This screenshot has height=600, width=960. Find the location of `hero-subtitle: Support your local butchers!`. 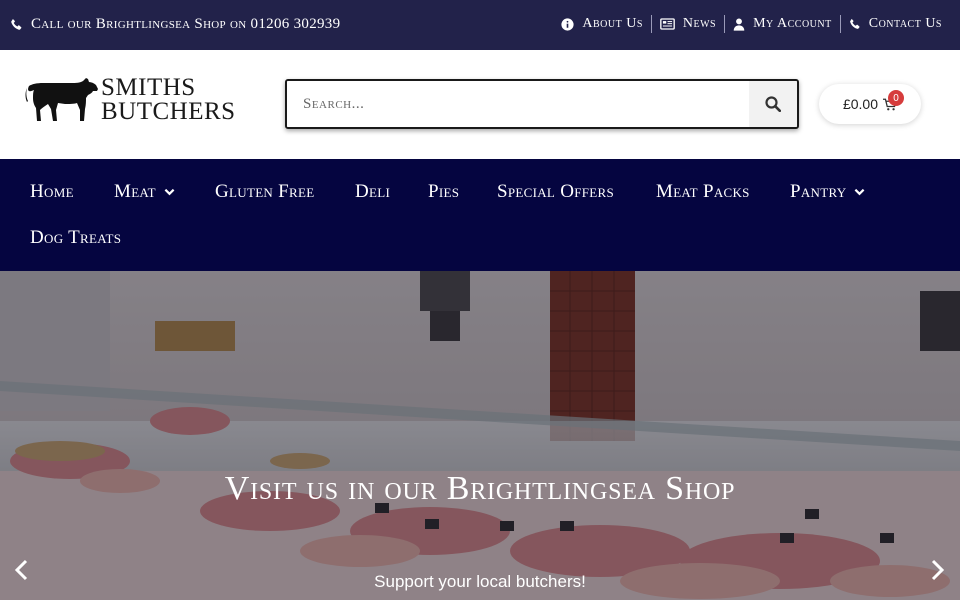

hero-subtitle: Support your local butchers! is located at coordinates (480, 581).